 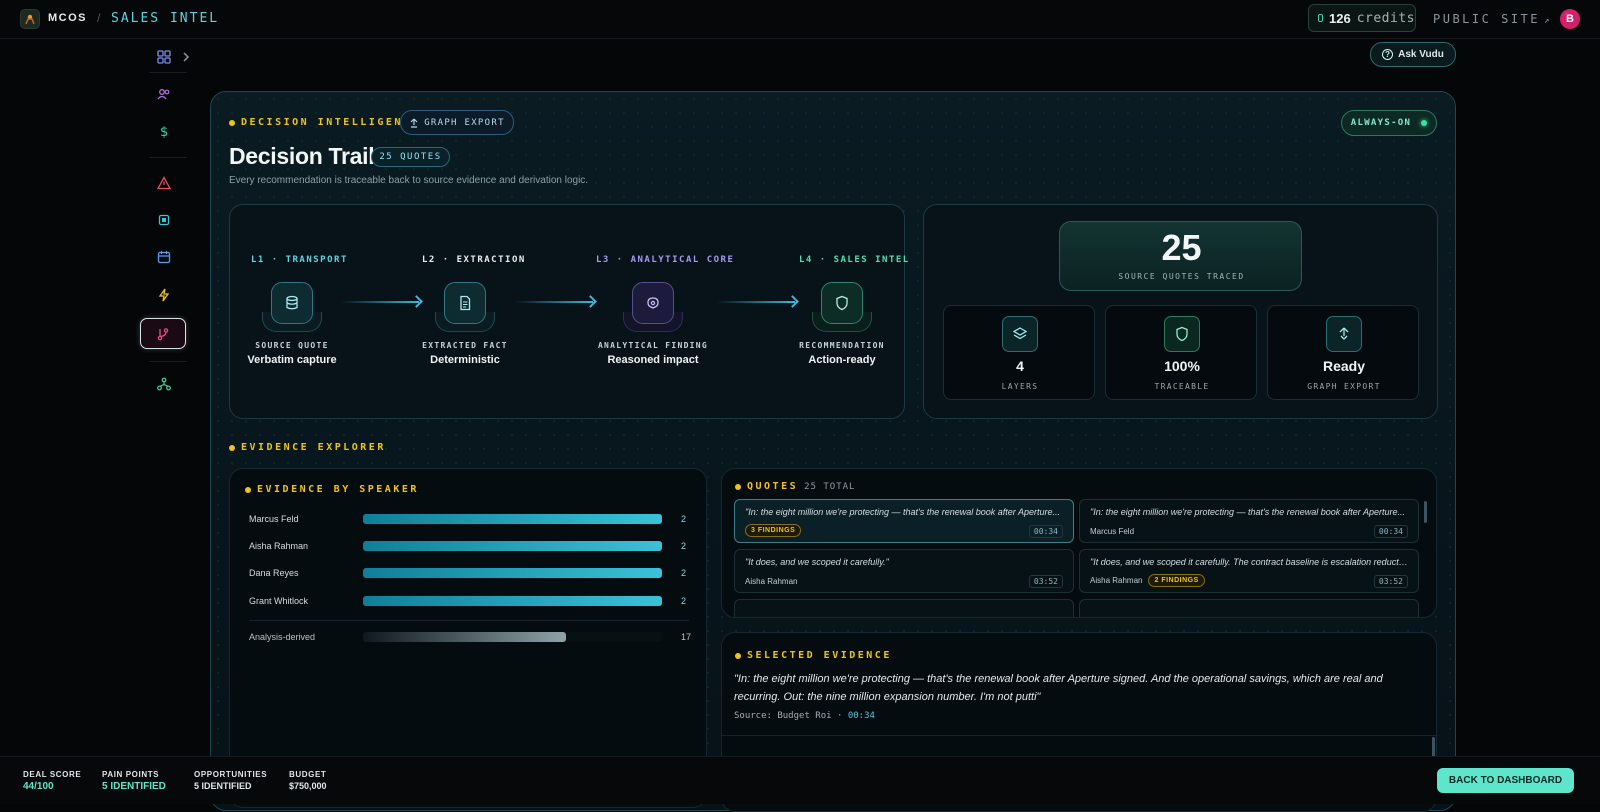 What do you see at coordinates (842, 303) in the screenshot?
I see `shield-icon` at bounding box center [842, 303].